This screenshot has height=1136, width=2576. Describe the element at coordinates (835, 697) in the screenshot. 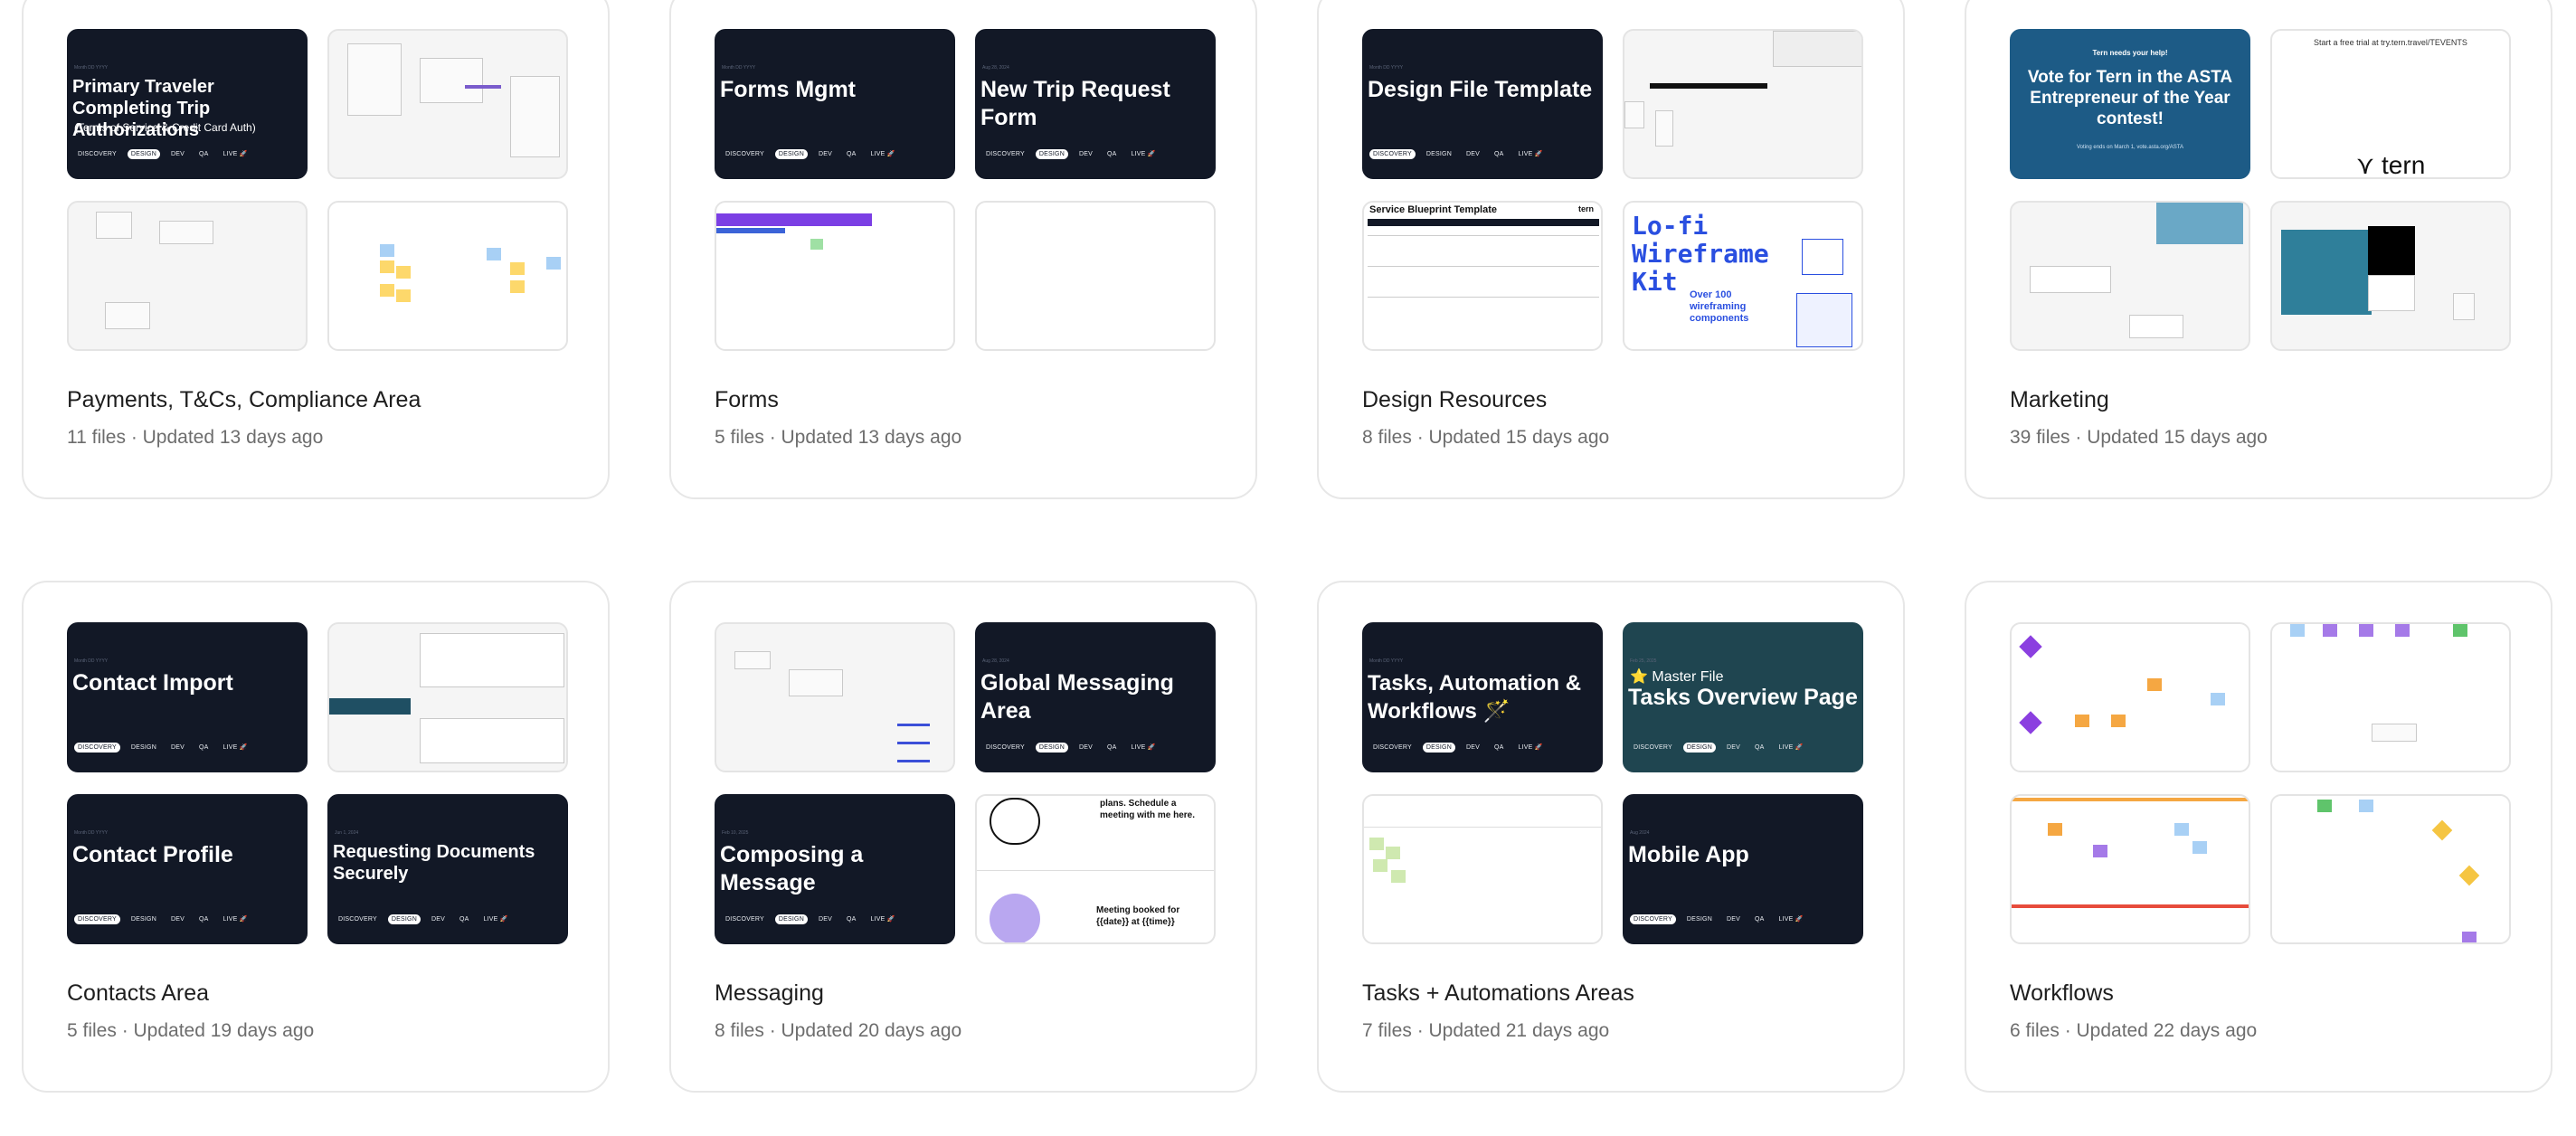

I see `thumbnail-flow` at that location.